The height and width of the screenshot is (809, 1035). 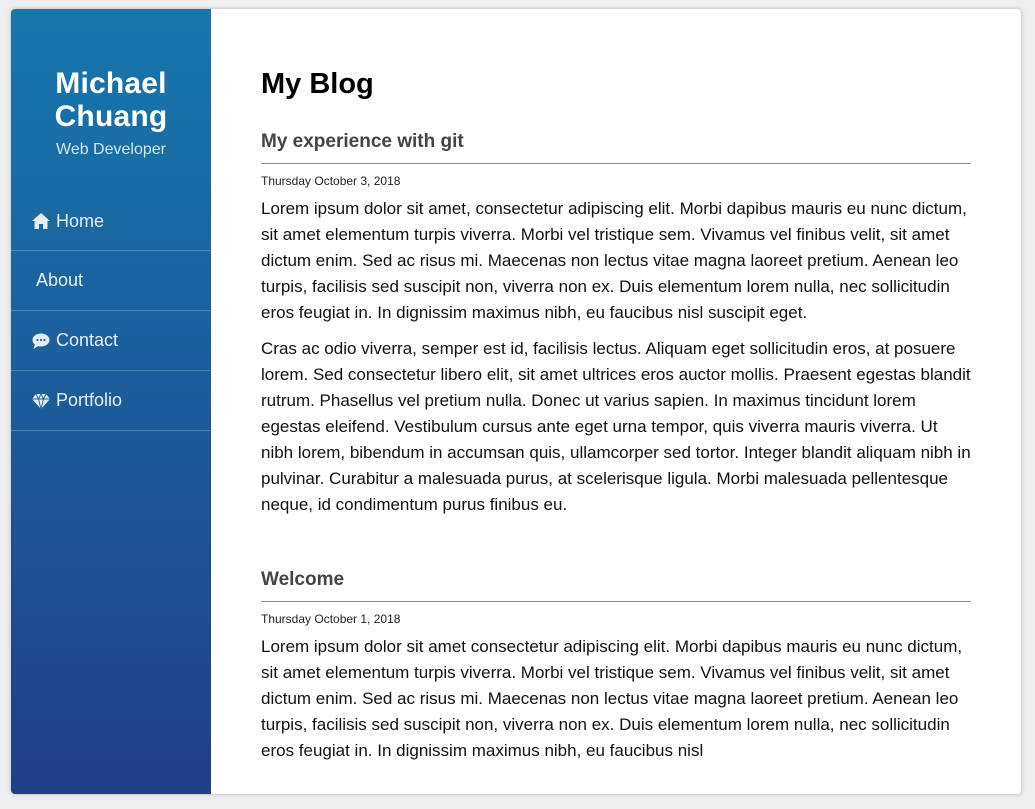 I want to click on brand: Michael Chuang Web Developer, so click(x=111, y=100).